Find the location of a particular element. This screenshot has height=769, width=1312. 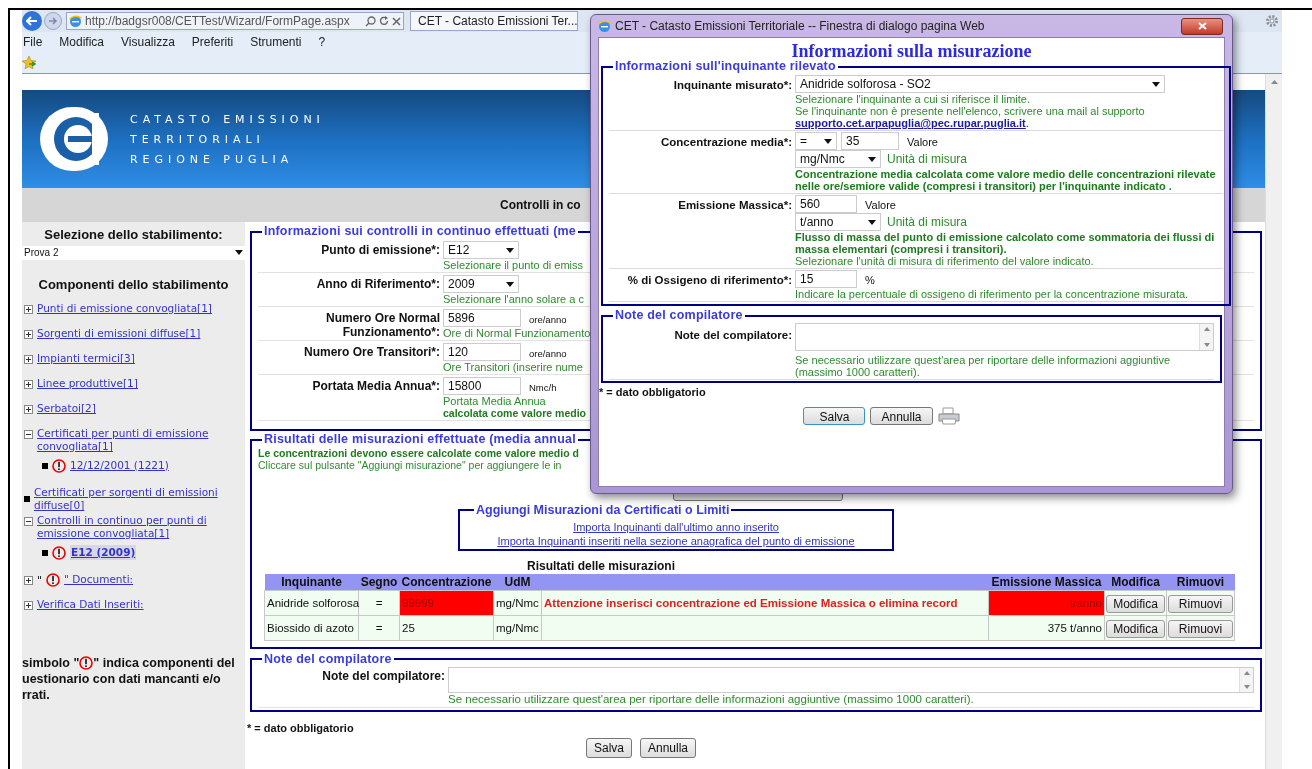

sidebar-link: Serbatoi[2] is located at coordinates (139, 408).